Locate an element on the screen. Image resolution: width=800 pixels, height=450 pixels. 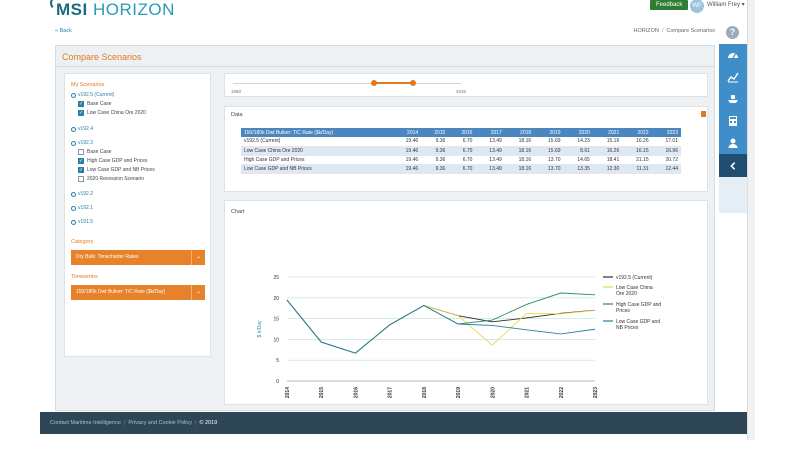
scenario-group-v192-1: v192.1 is located at coordinates (82, 208).